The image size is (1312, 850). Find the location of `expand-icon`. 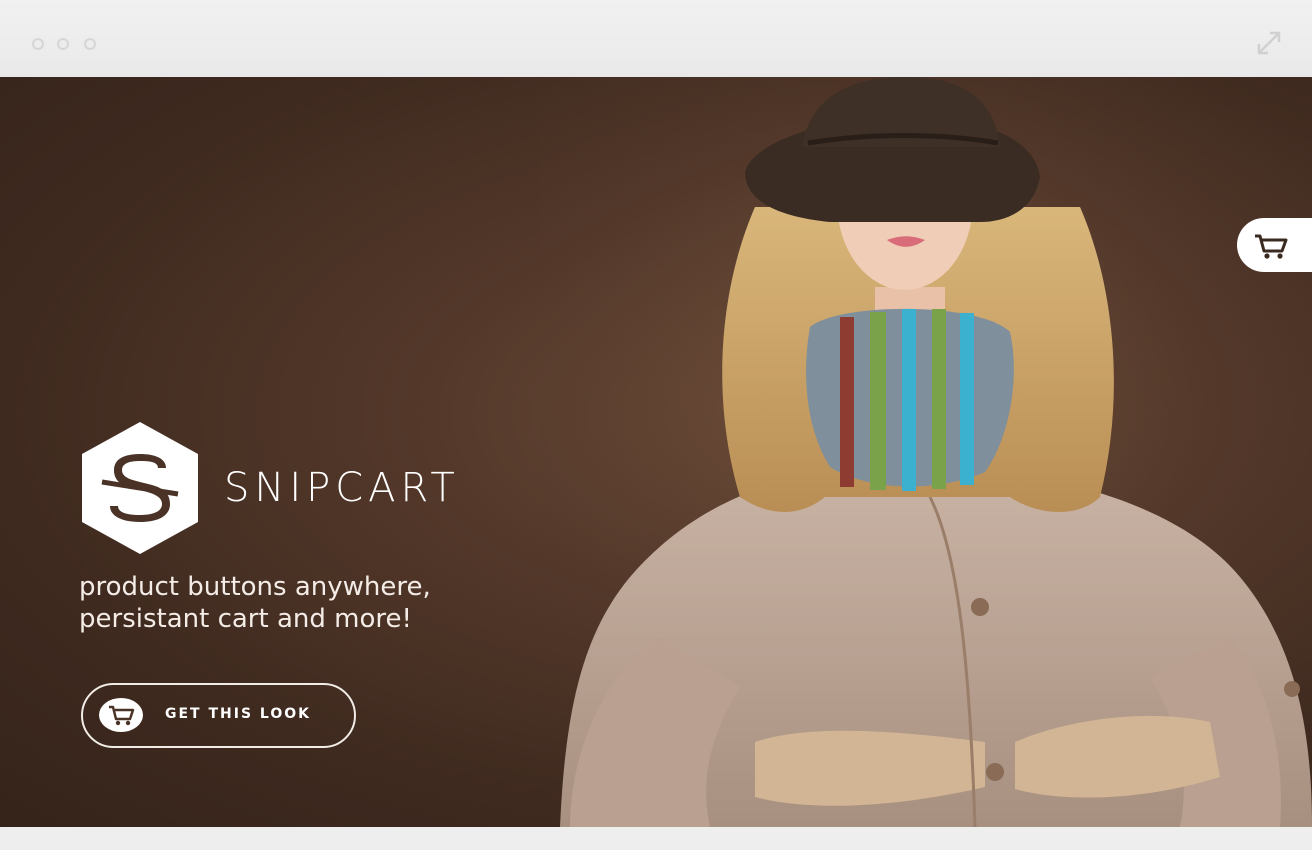

expand-icon is located at coordinates (1269, 43).